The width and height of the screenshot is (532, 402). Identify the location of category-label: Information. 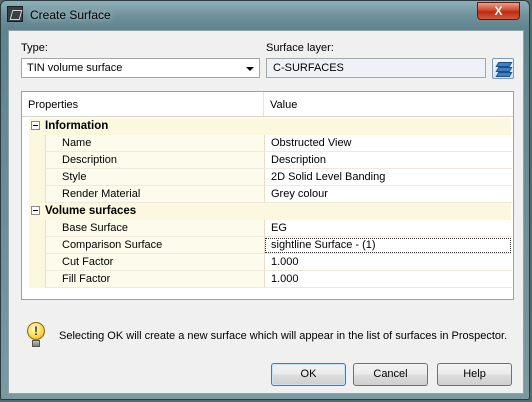
(77, 126).